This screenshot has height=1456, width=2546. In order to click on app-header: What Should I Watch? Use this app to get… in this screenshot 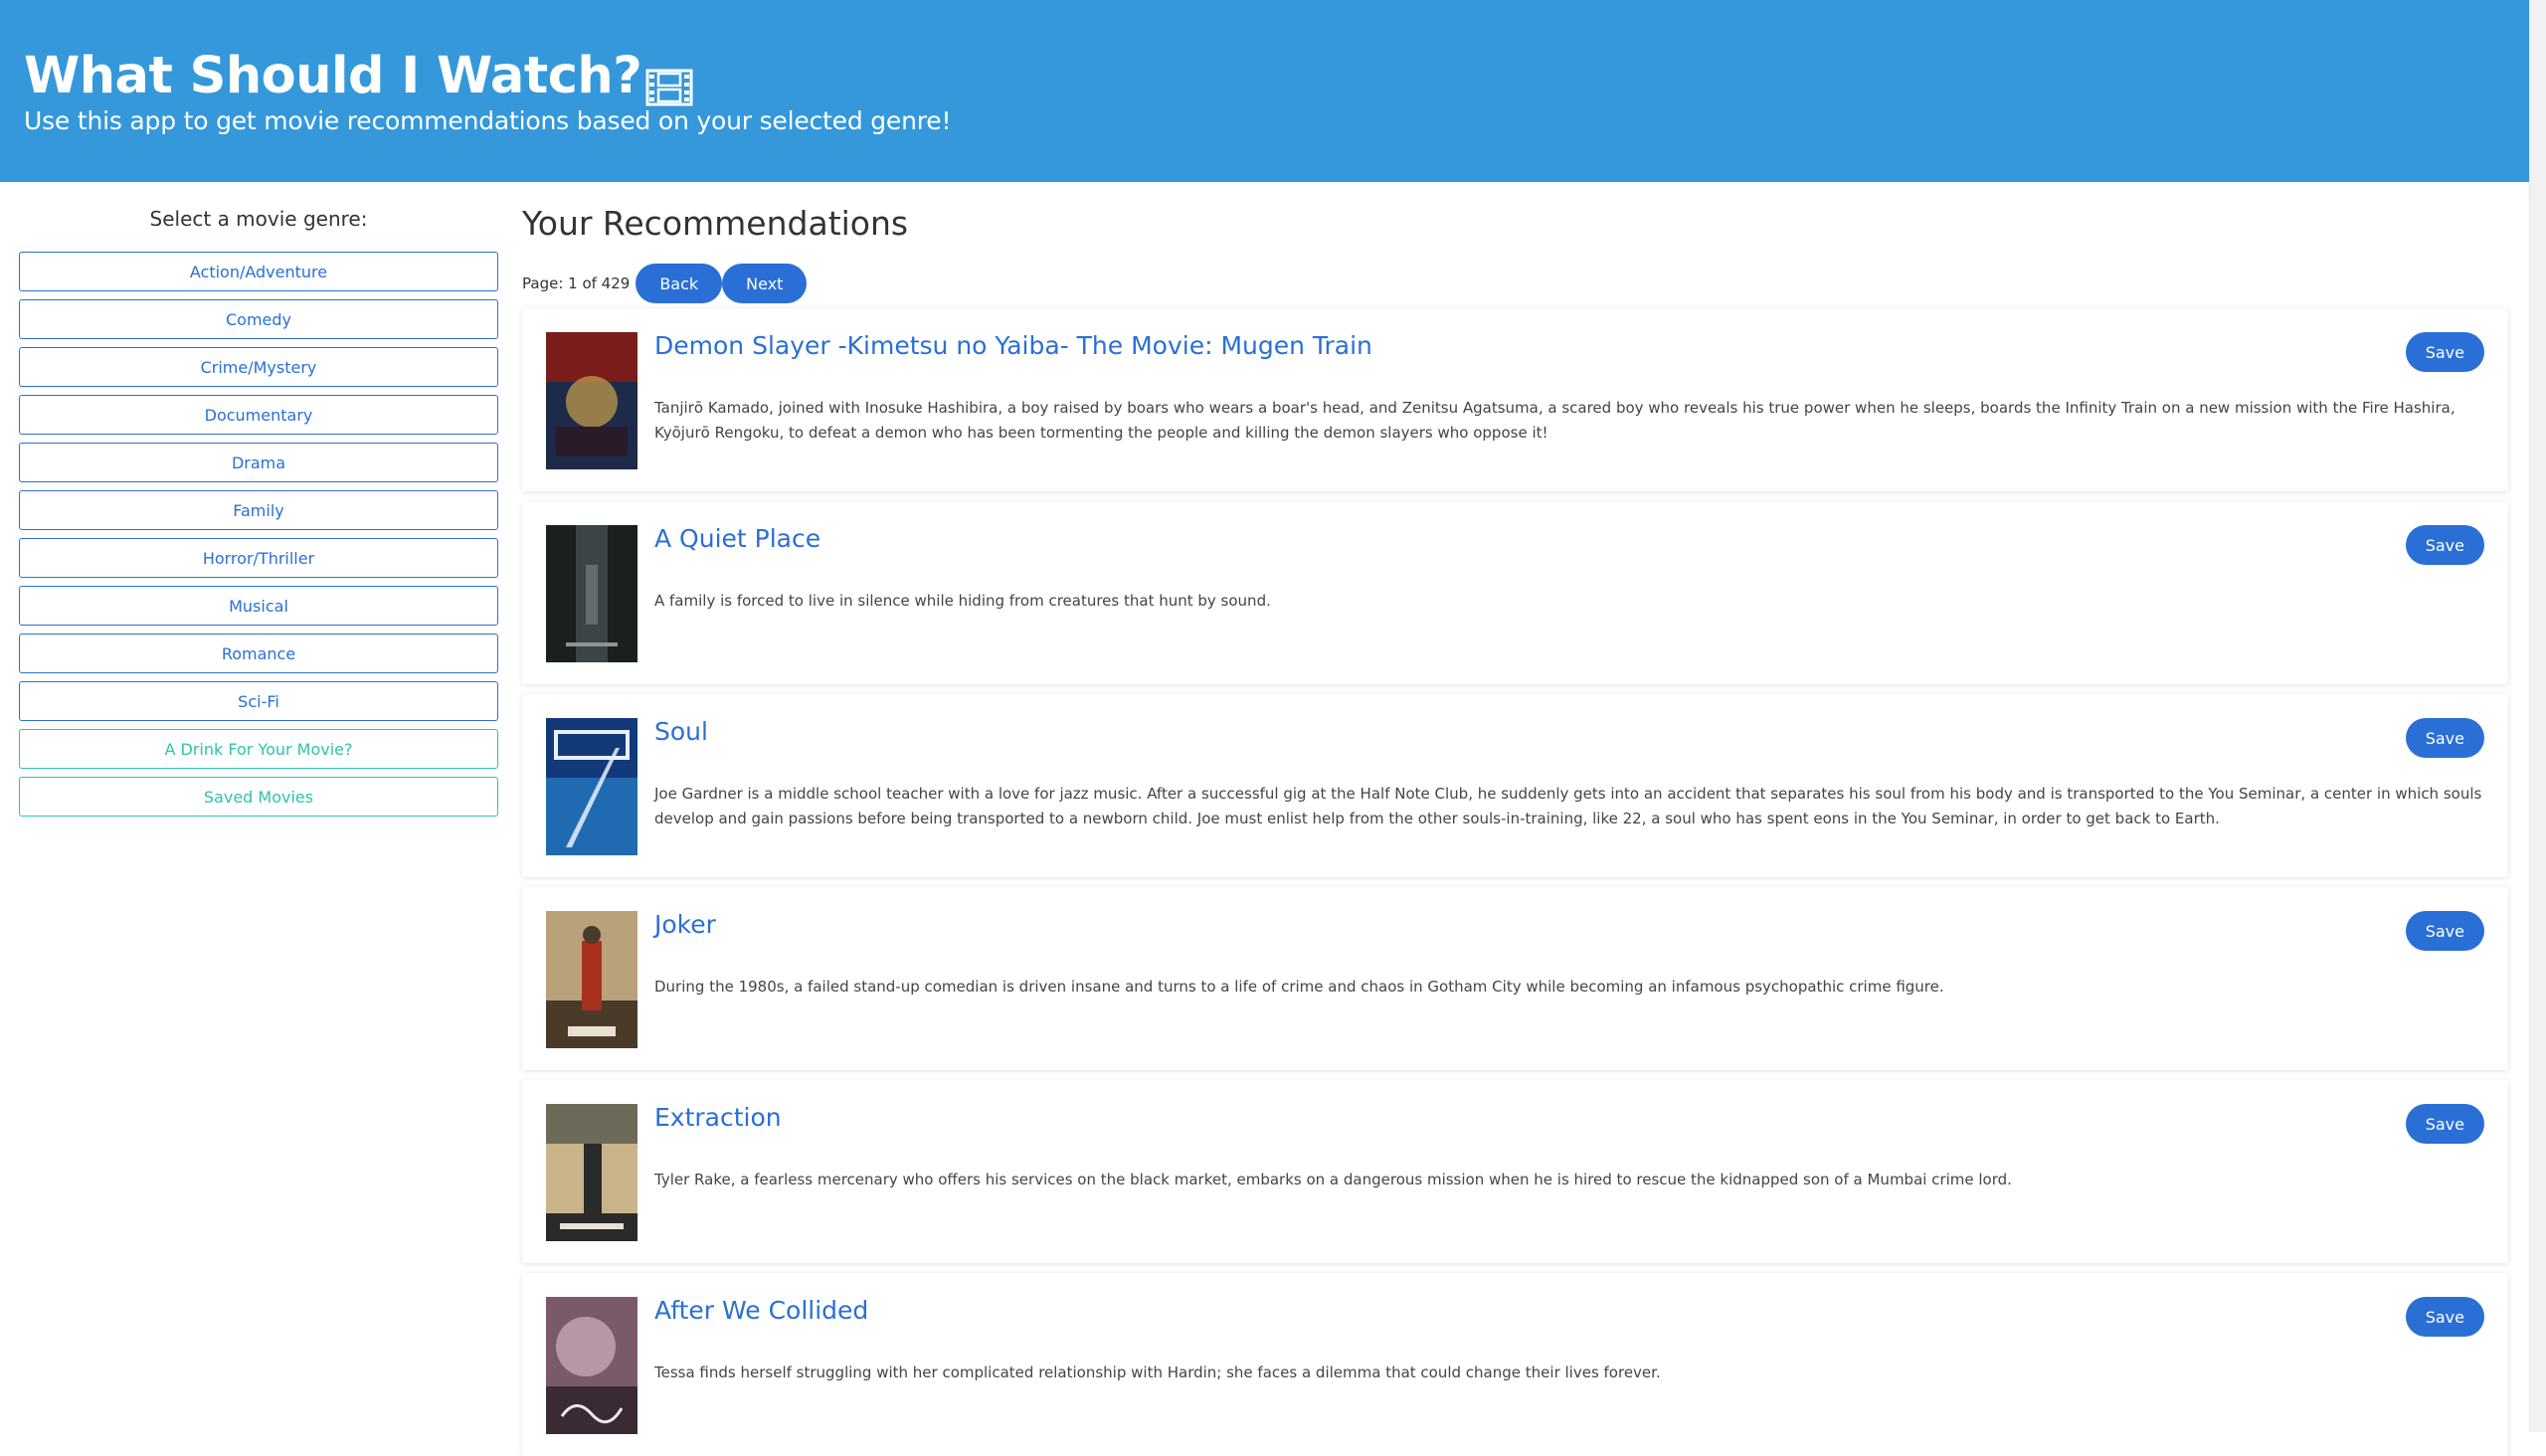, I will do `click(1264, 91)`.